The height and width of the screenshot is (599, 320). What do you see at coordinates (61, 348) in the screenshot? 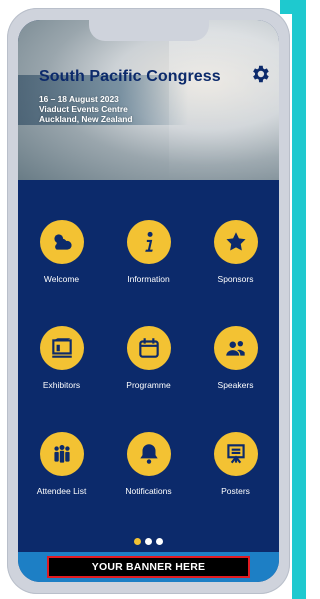
I see `exhibitor-booth-icon` at bounding box center [61, 348].